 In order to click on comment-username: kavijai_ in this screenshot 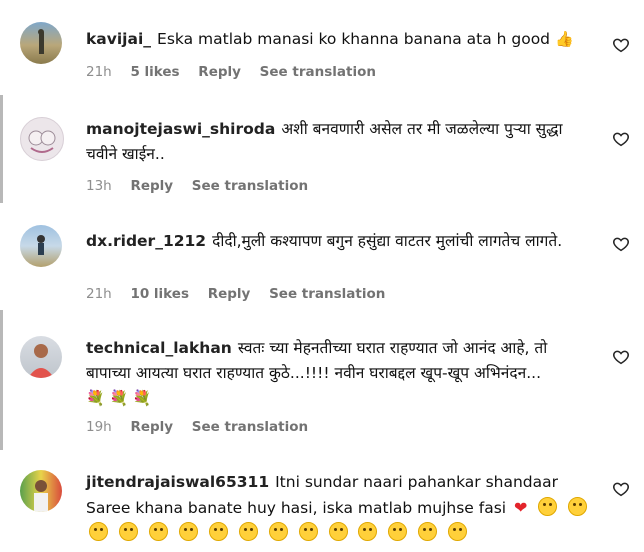, I will do `click(118, 39)`.